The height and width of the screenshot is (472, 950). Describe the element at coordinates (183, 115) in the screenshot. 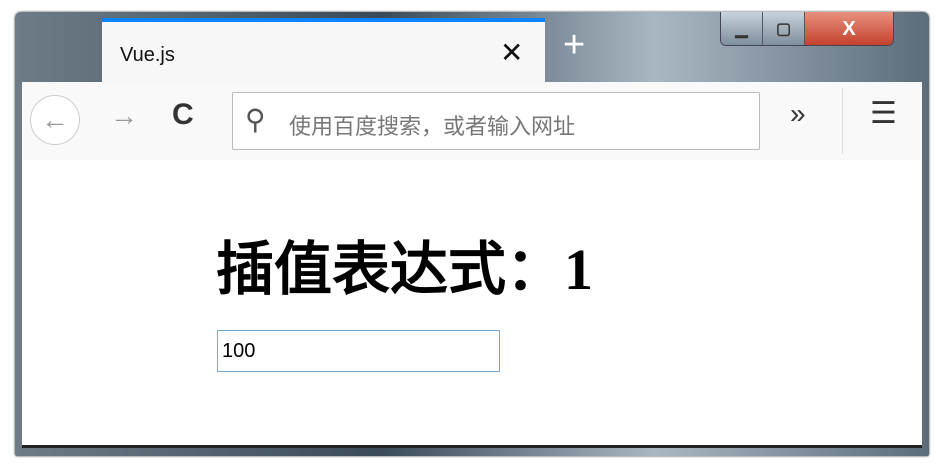

I see `reload-button: C` at that location.